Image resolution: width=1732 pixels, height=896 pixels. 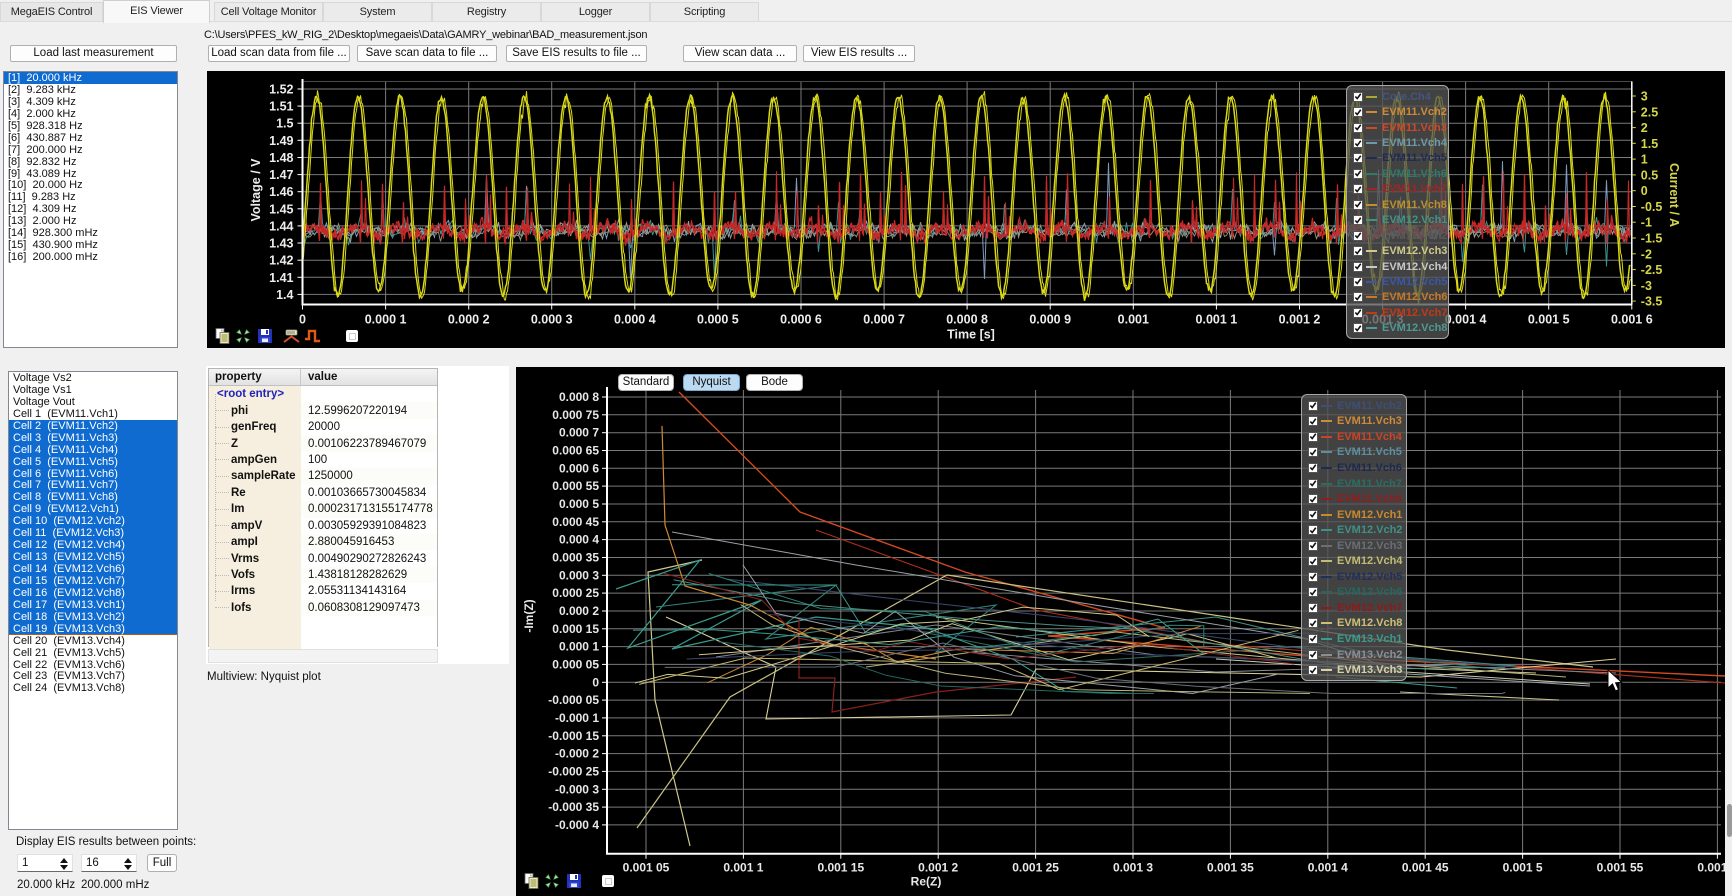 What do you see at coordinates (529, 615) in the screenshot?
I see `svg-text: -Im(Z)` at bounding box center [529, 615].